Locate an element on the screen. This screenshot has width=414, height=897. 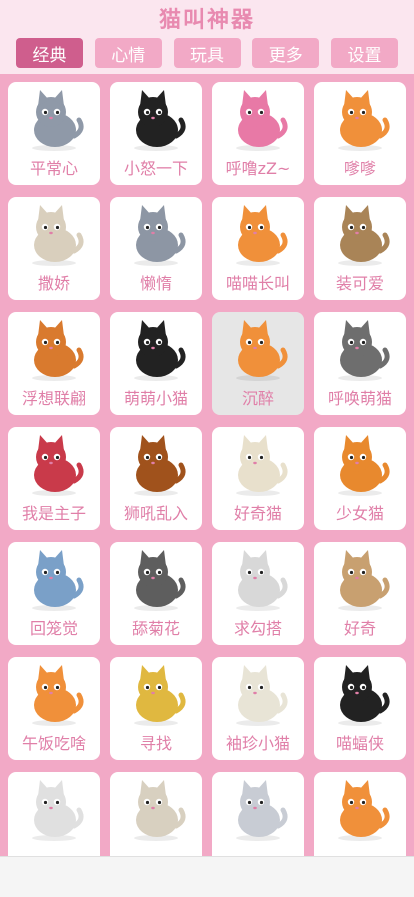
sound-card: 喵蝠侠 is located at coordinates (360, 708).